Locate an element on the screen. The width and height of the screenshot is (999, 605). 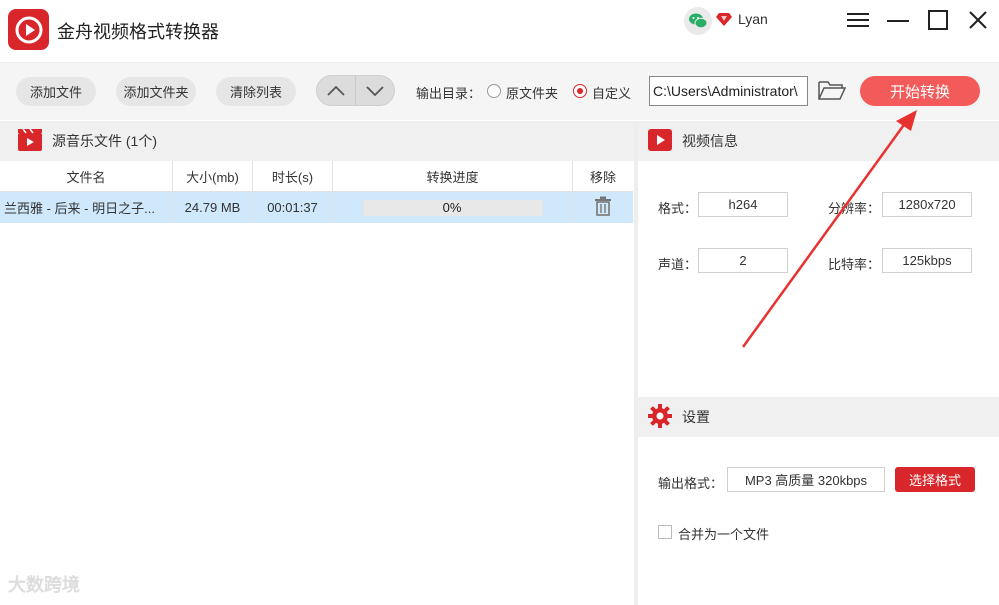
vip-diamond-icon is located at coordinates (724, 20).